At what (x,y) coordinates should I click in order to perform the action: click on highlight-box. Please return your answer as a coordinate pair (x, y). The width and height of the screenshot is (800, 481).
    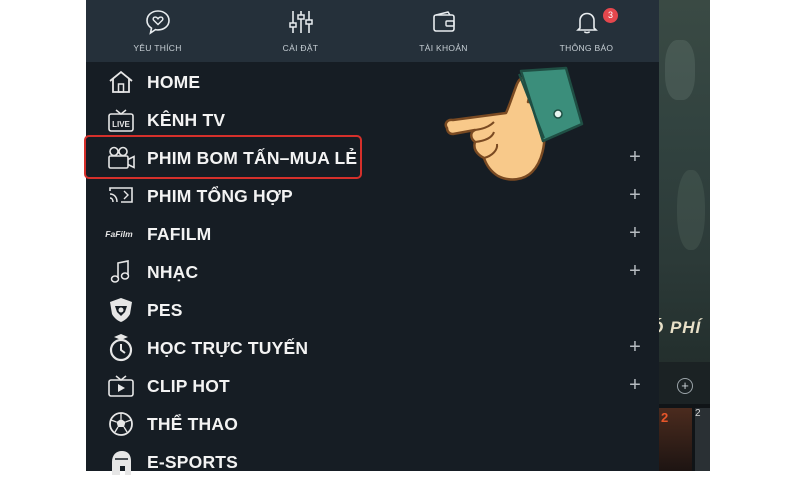
    Looking at the image, I should click on (223, 157).